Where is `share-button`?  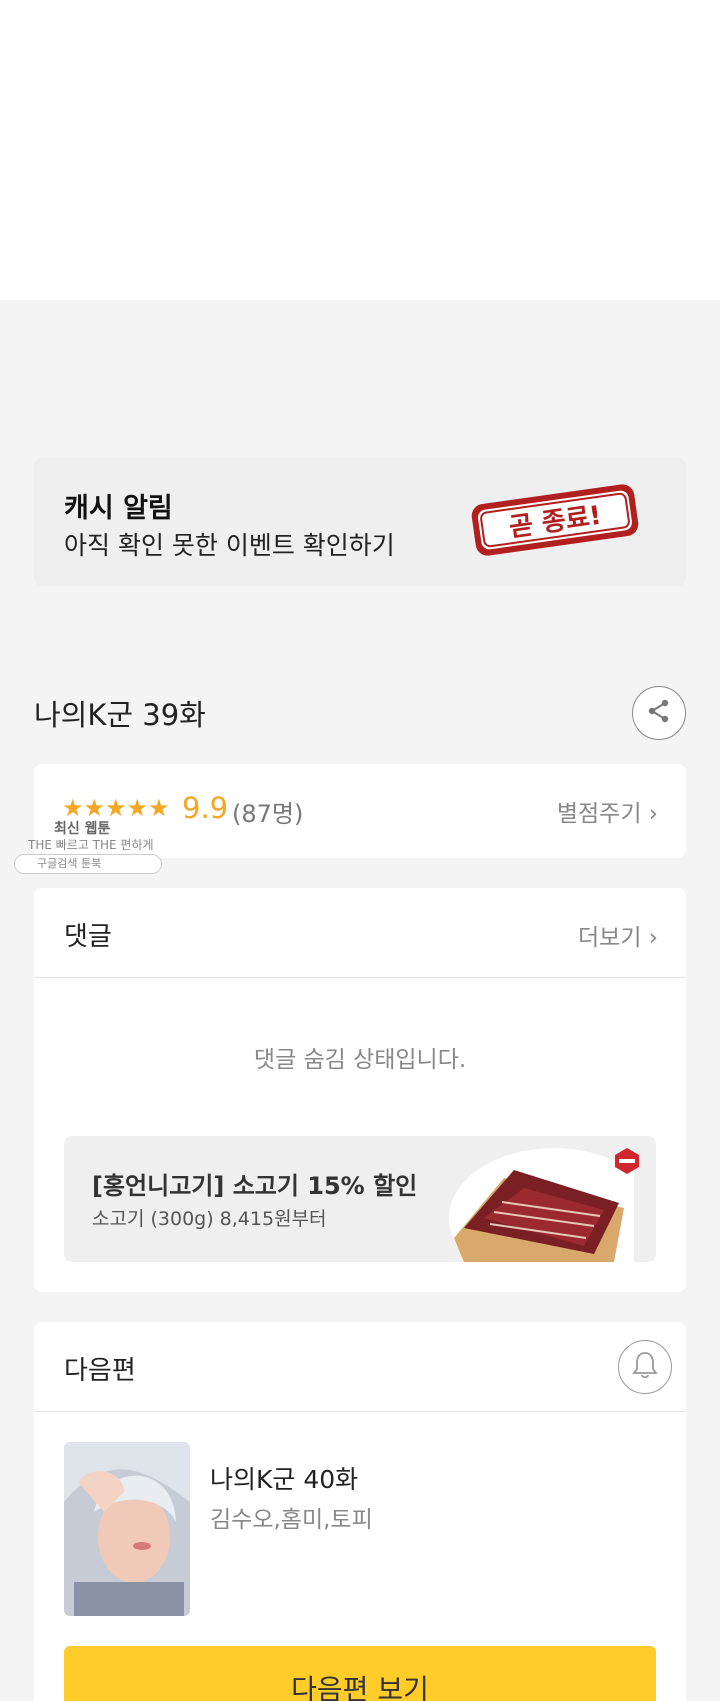
share-button is located at coordinates (659, 713).